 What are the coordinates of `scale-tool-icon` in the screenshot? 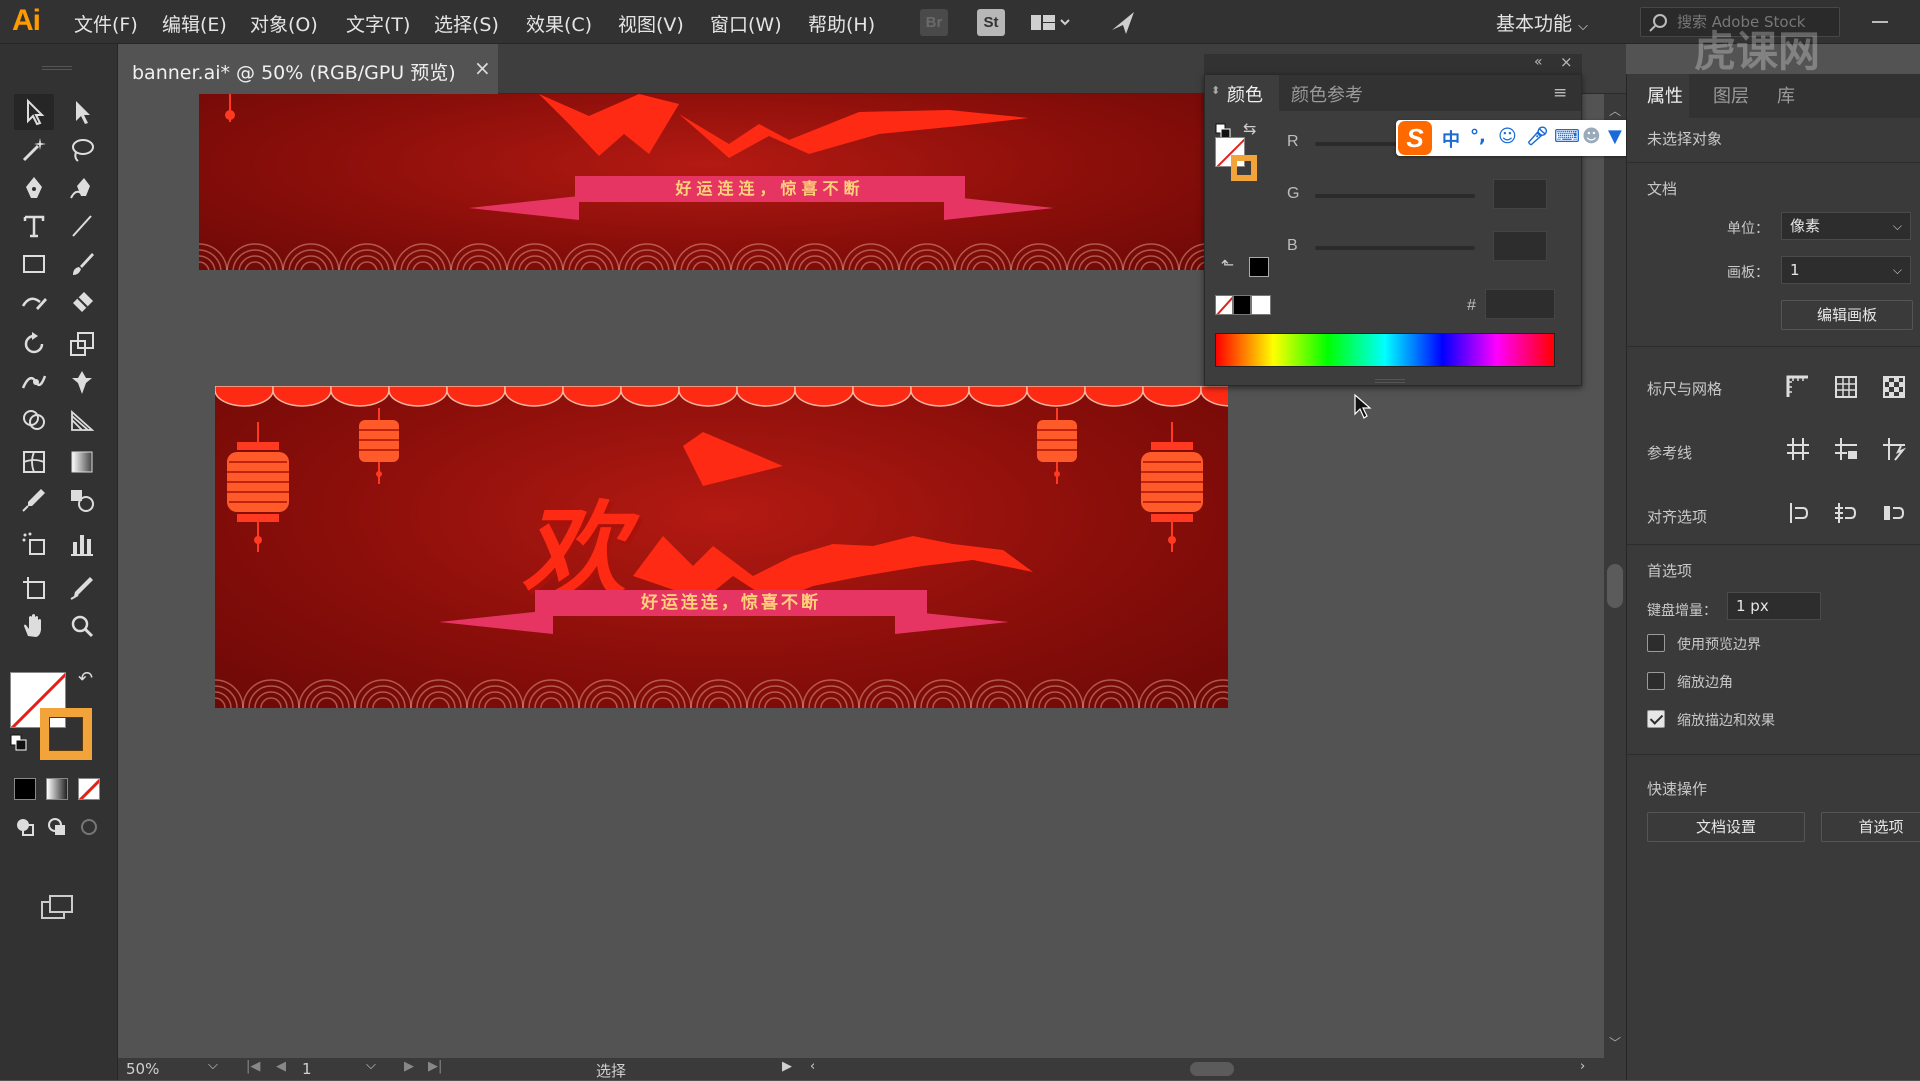 It's located at (82, 344).